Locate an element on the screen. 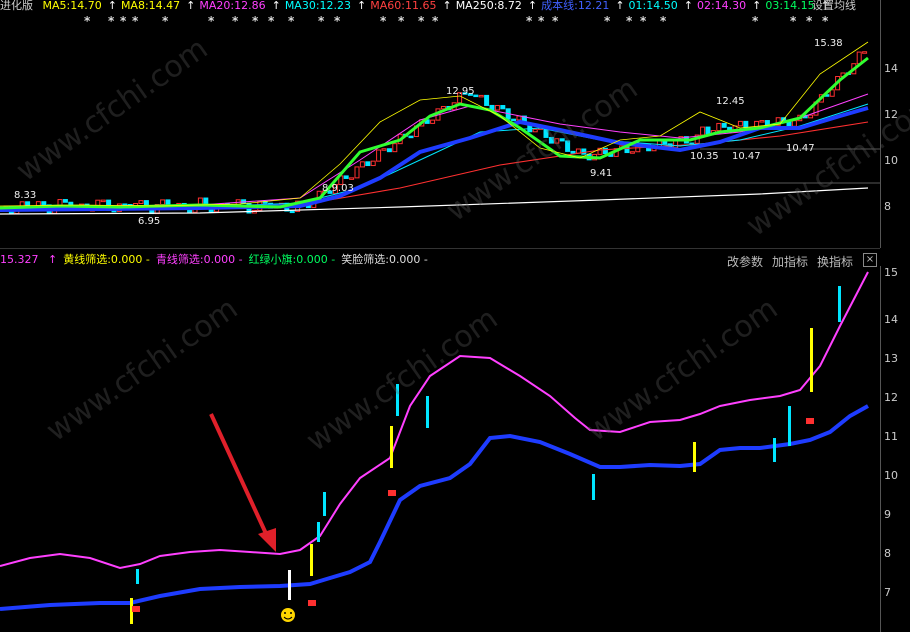 This screenshot has height=632, width=910. panel-divider is located at coordinates (440, 248).